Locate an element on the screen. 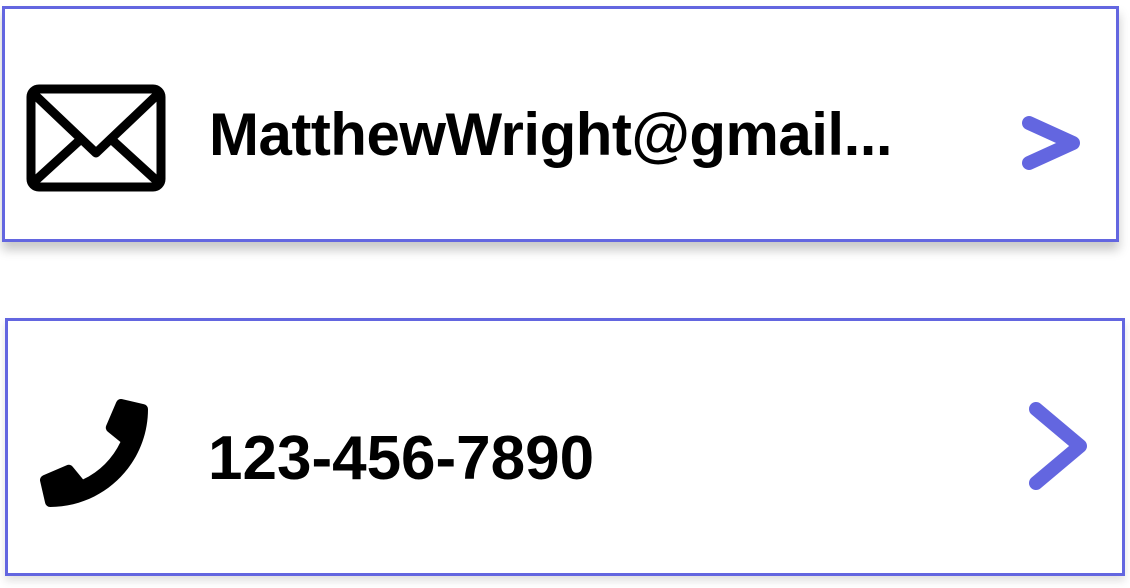 This screenshot has height=588, width=1130. phone-number: 123-456-7890 is located at coordinates (401, 458).